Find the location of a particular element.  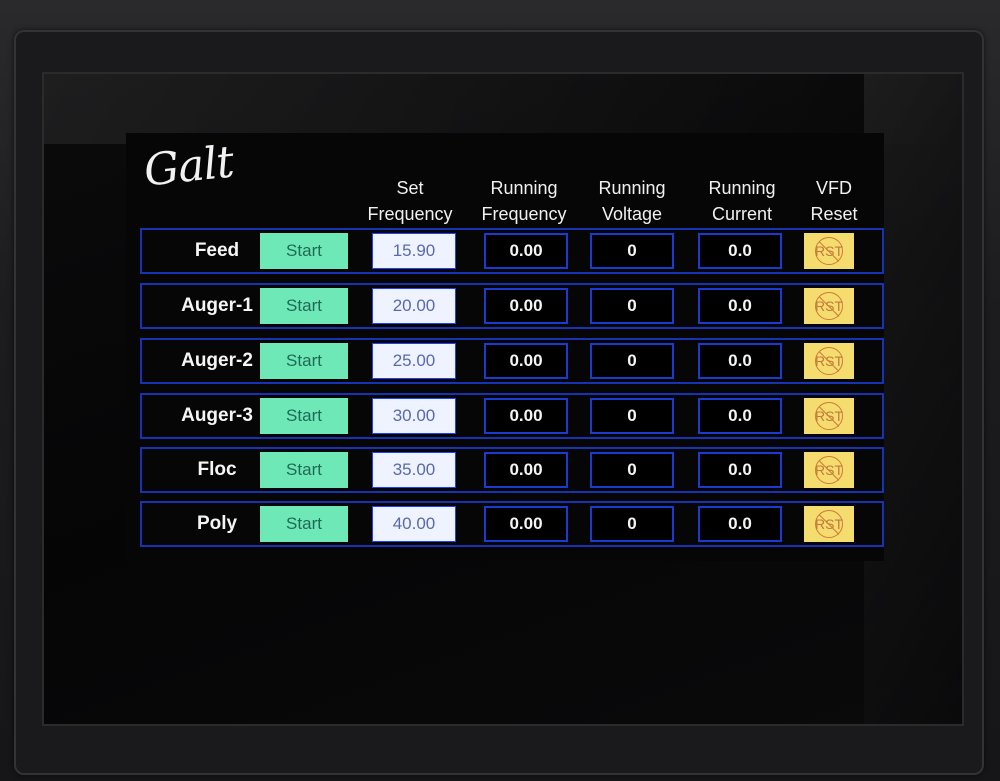

row-auger-3: Auger-3 Start 30.00 0.00 0 0.0 RST is located at coordinates (512, 416).